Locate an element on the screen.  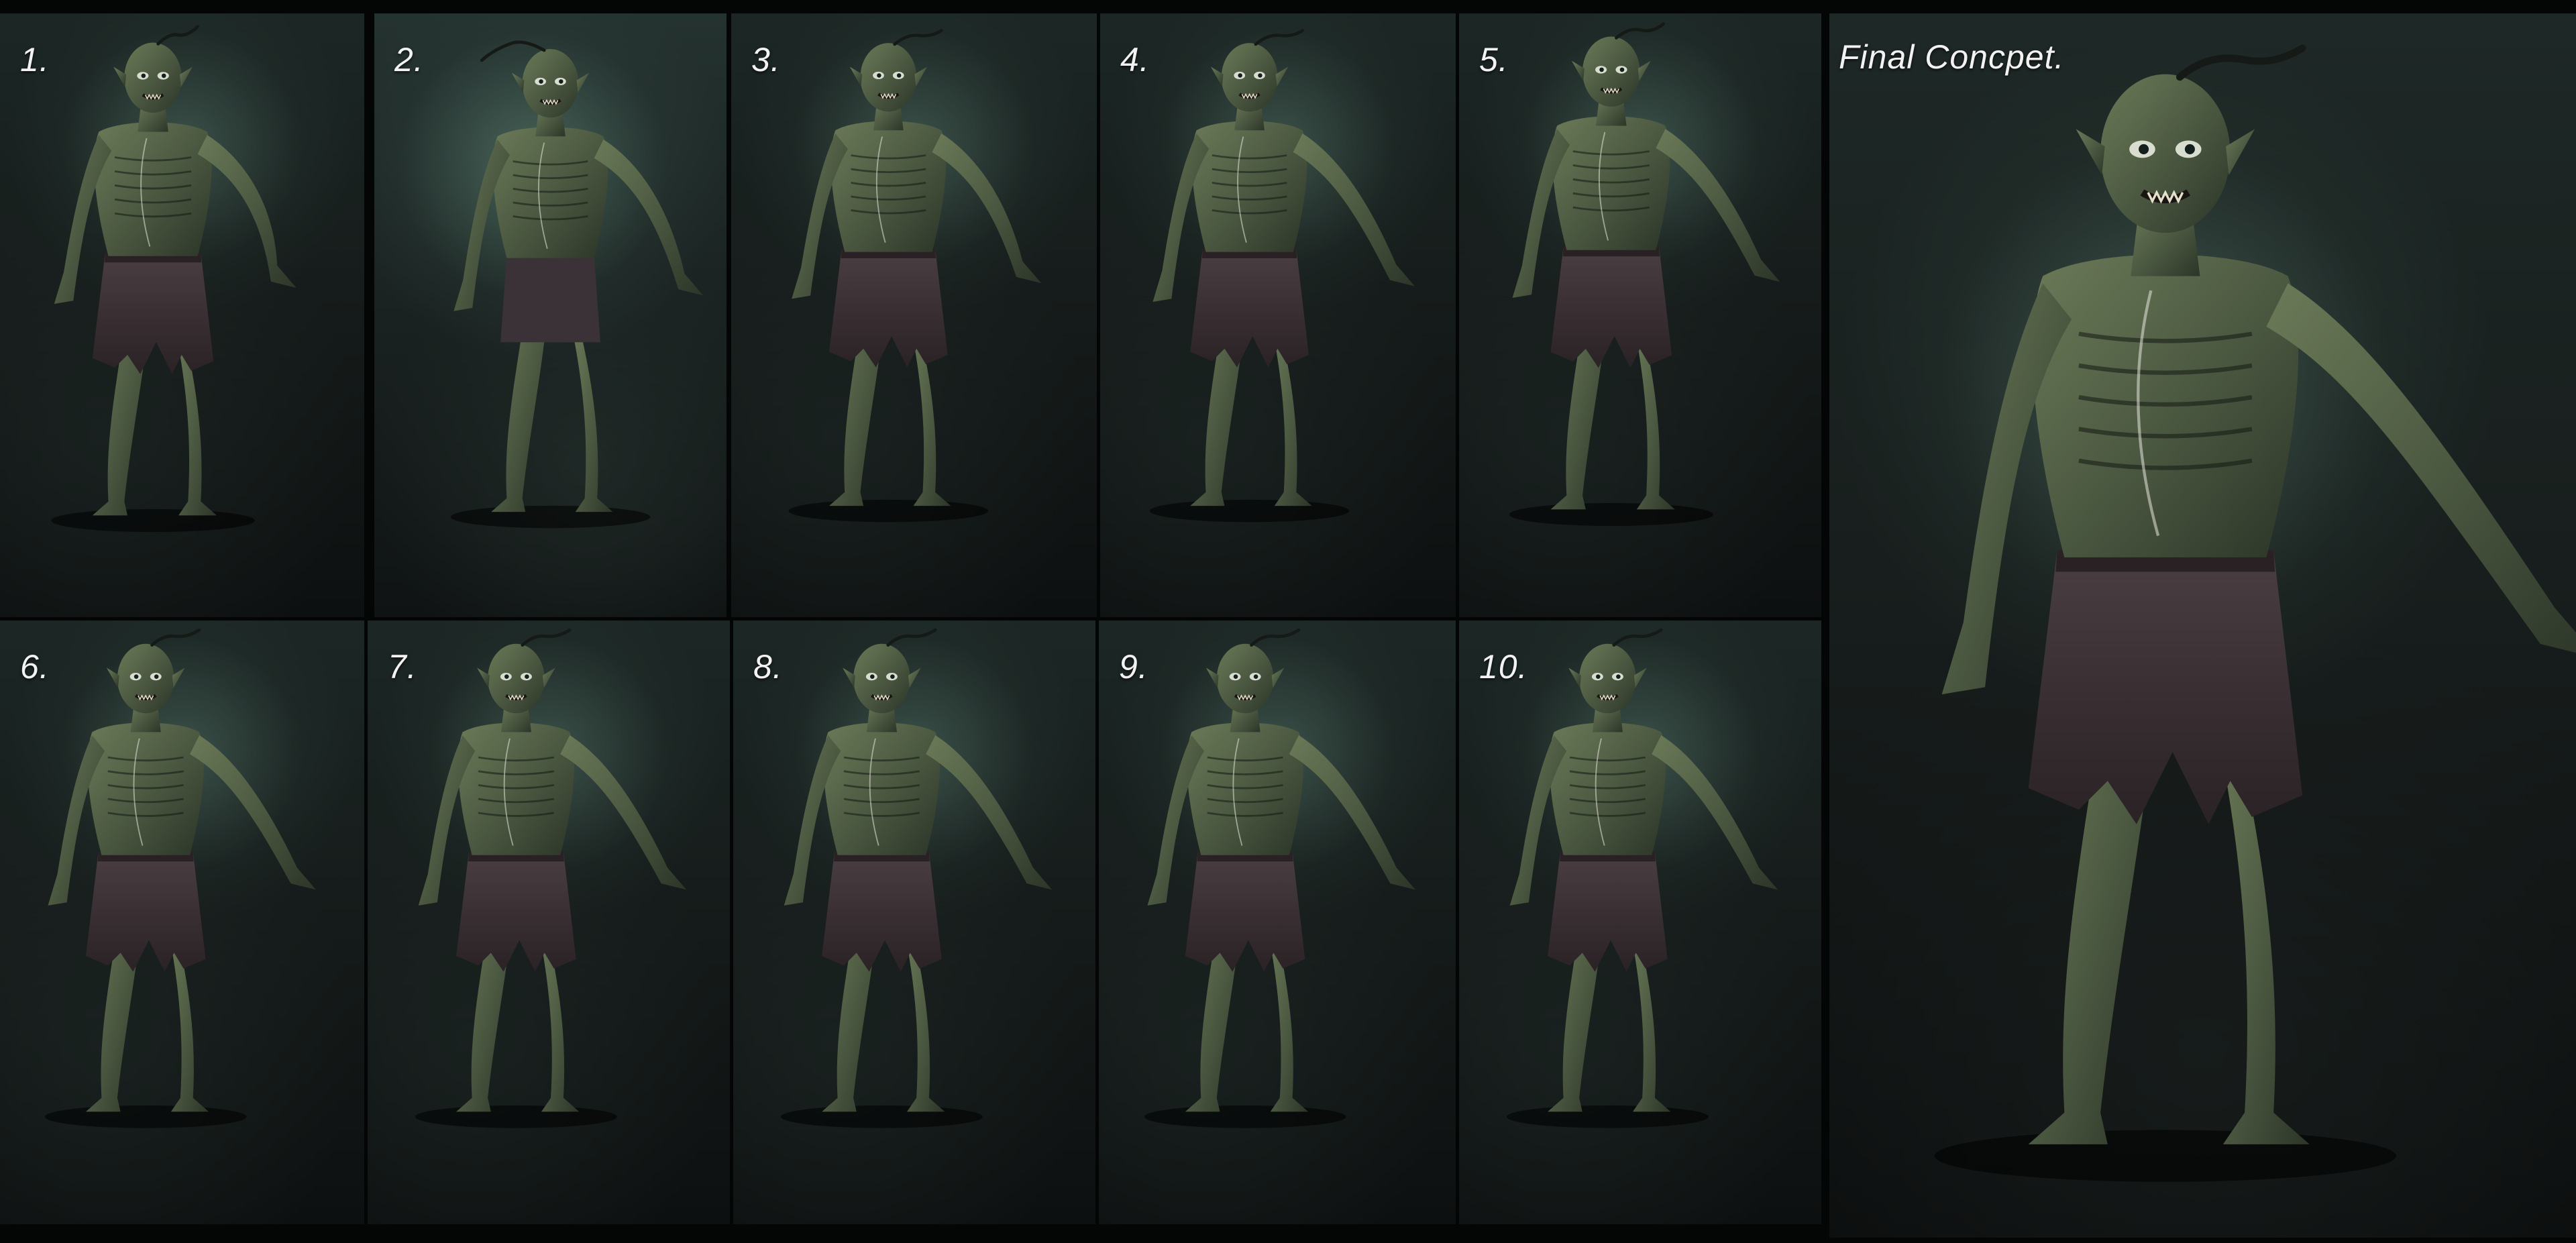
concept-panel-8: 8. is located at coordinates (914, 922).